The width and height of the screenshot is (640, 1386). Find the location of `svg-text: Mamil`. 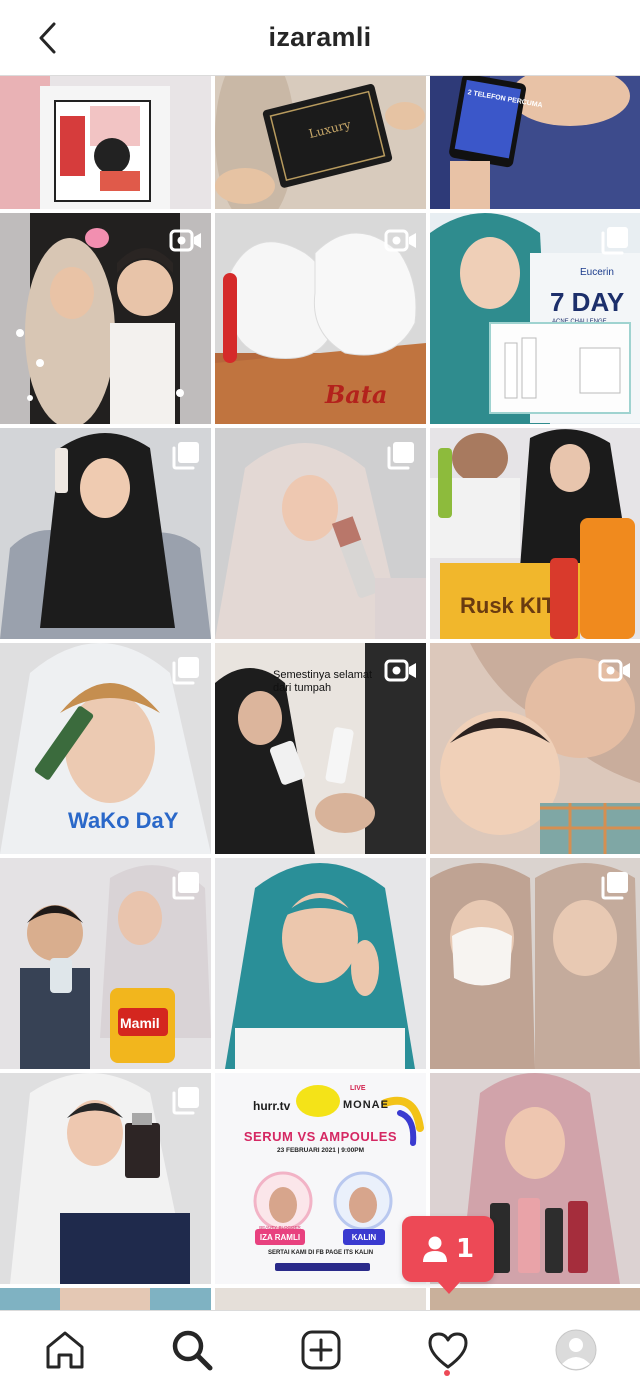

svg-text: Mamil is located at coordinates (140, 1023).